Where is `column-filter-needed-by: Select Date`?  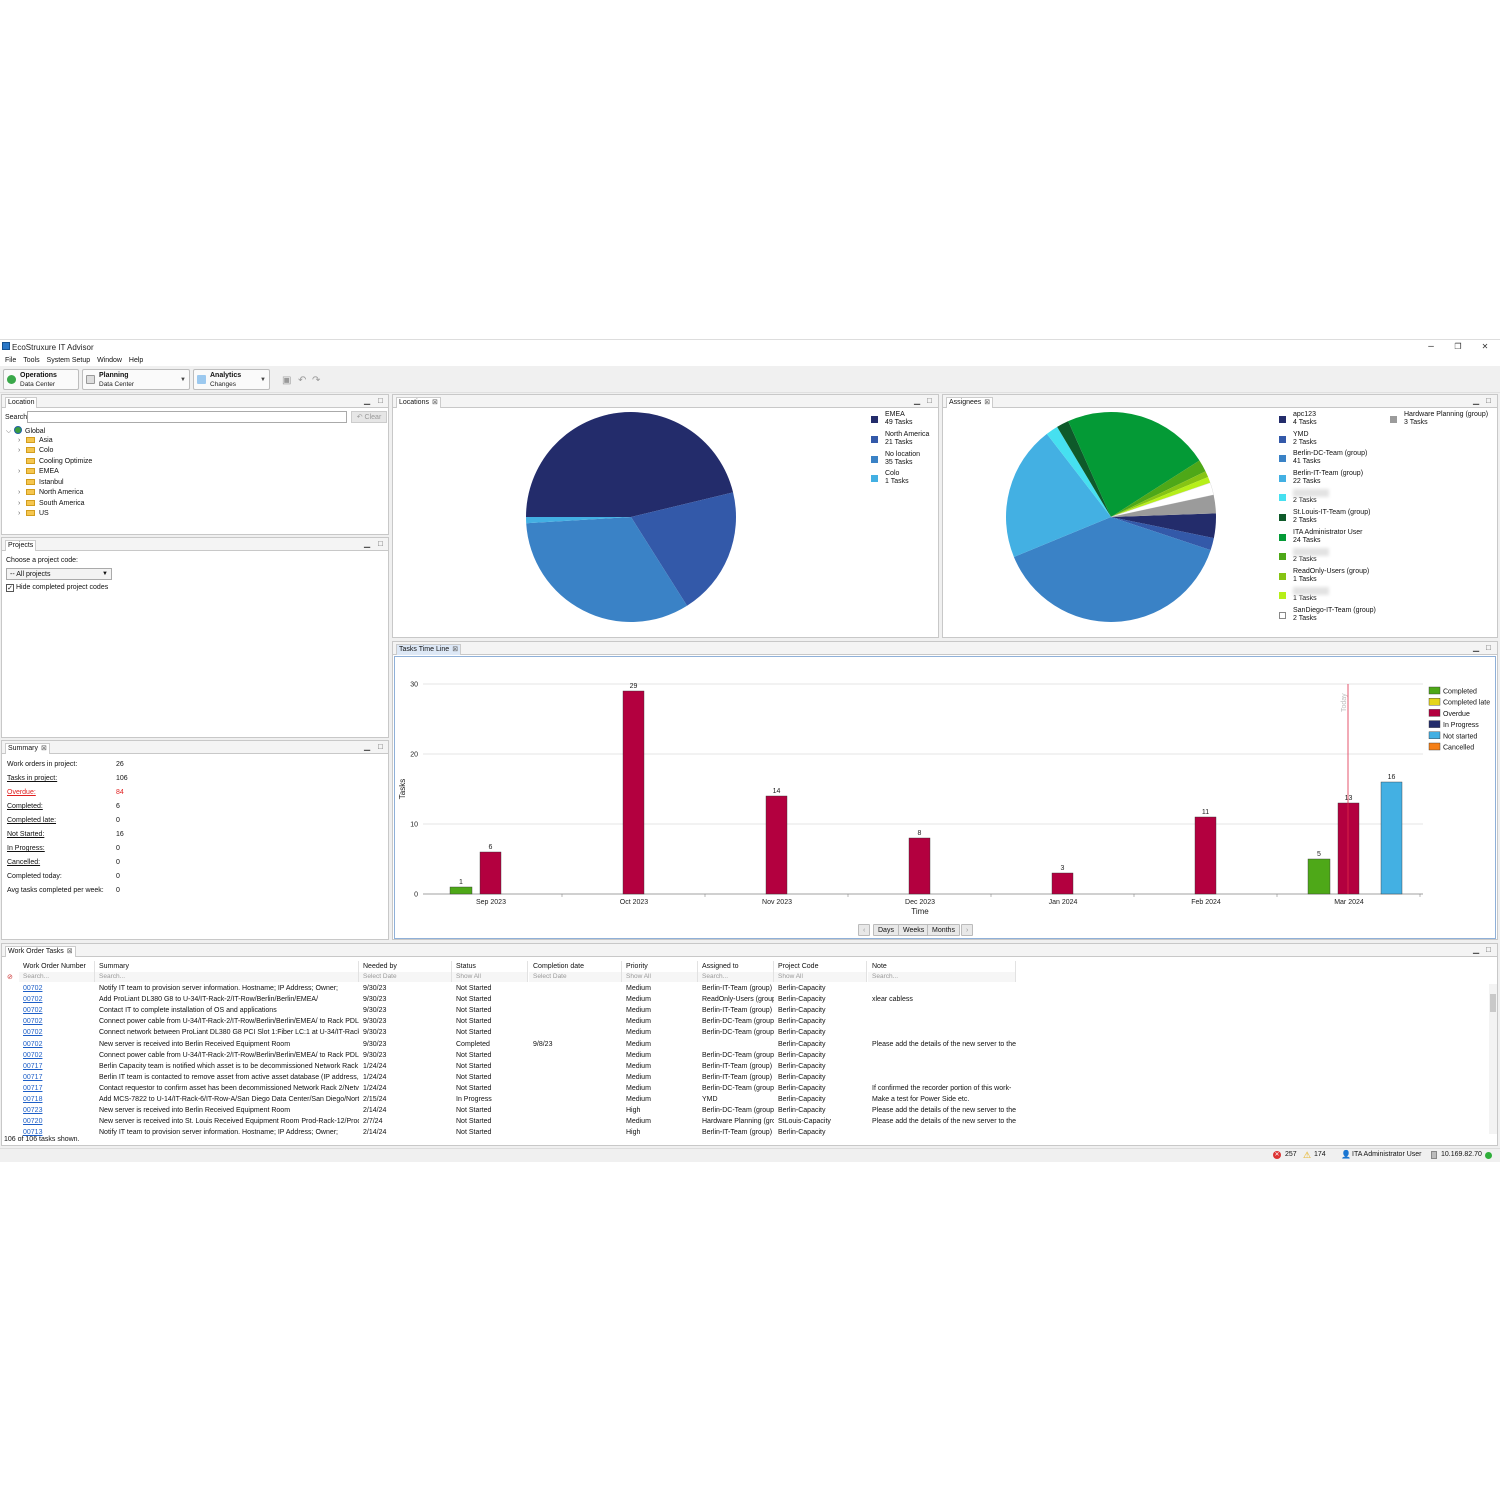 column-filter-needed-by: Select Date is located at coordinates (405, 977).